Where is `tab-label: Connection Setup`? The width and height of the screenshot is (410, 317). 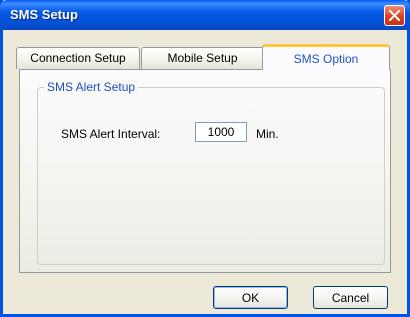
tab-label: Connection Setup is located at coordinates (78, 58).